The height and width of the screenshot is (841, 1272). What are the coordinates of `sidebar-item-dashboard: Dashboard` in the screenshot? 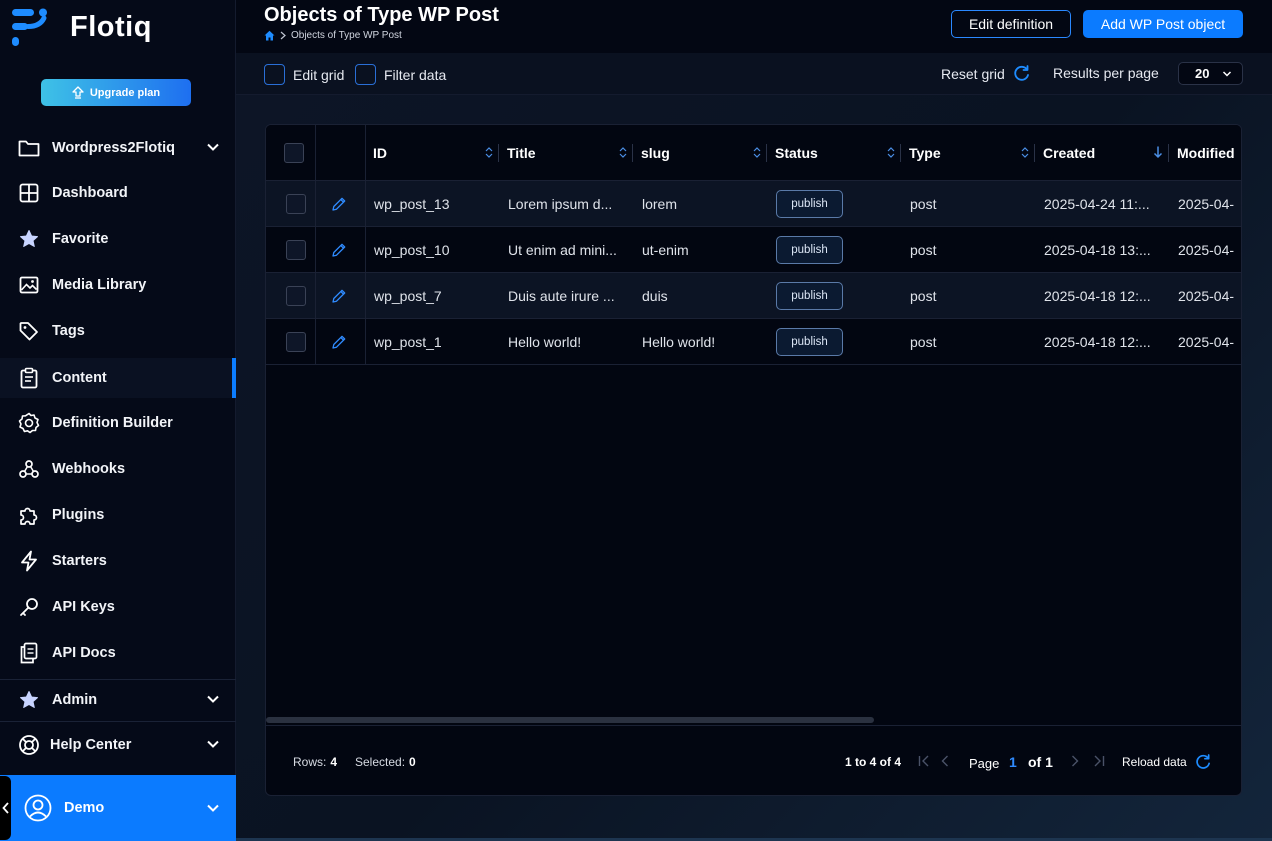 It's located at (118, 193).